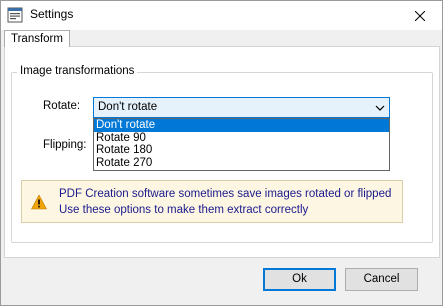  What do you see at coordinates (299, 279) in the screenshot?
I see `ok-button: Ok` at bounding box center [299, 279].